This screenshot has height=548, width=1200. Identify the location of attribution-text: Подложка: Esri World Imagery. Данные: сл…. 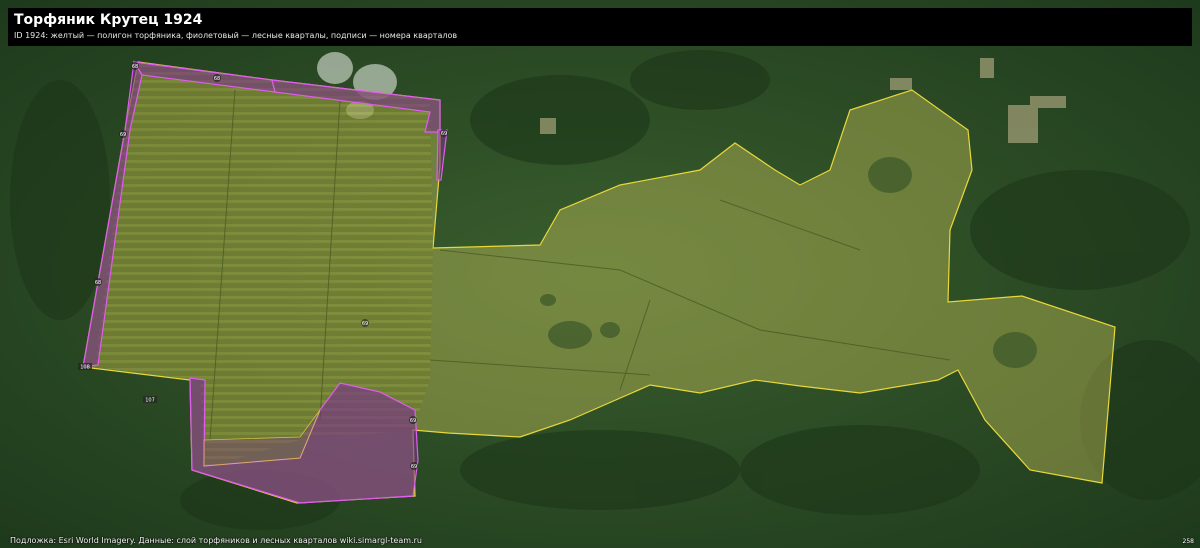
(216, 540).